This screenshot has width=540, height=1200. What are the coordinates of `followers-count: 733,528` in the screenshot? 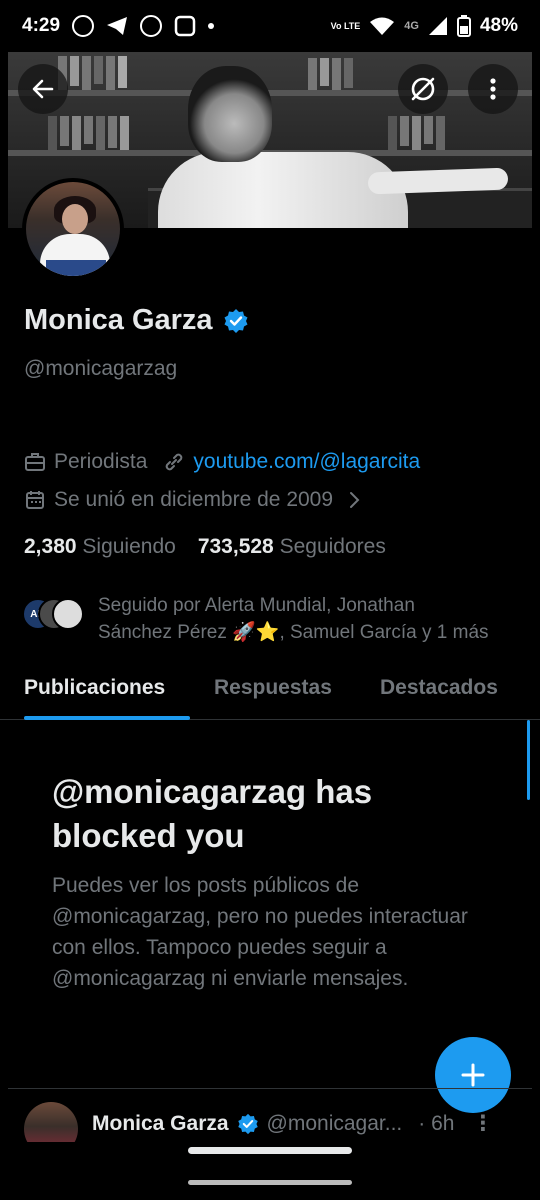 It's located at (235, 546).